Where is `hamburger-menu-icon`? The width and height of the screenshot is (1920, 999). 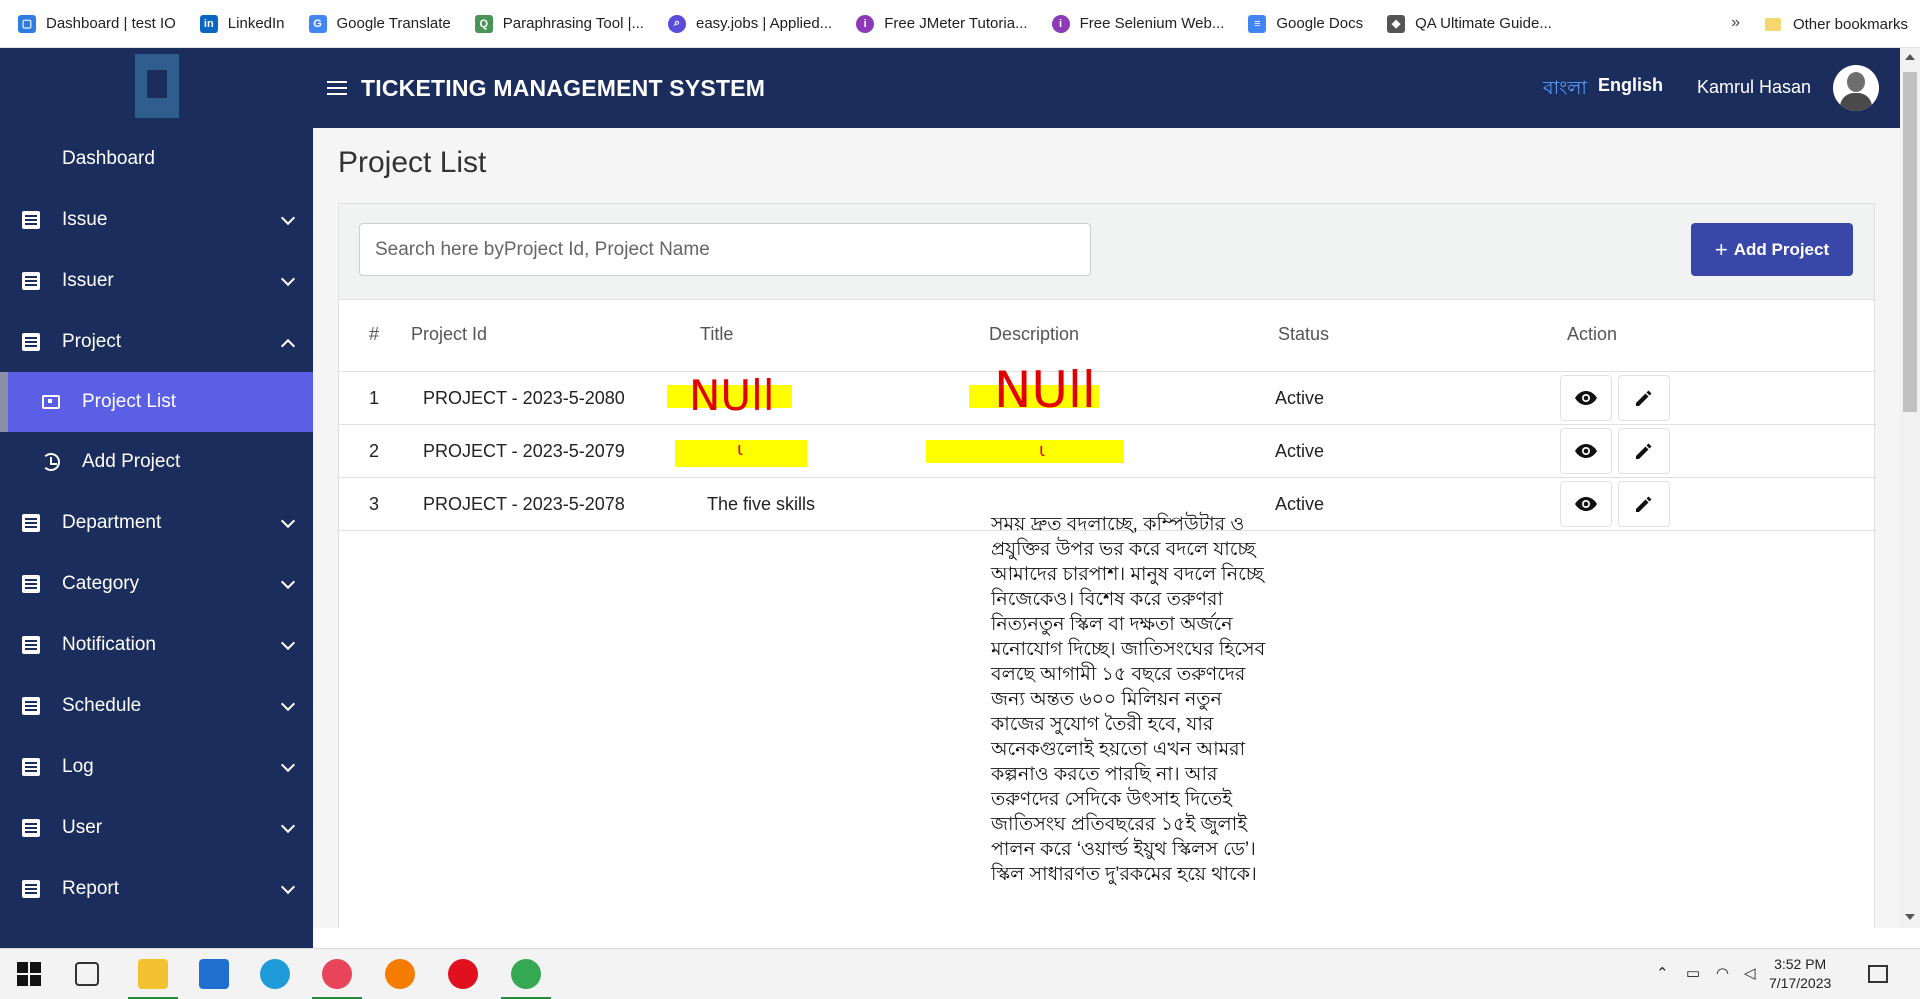
hamburger-menu-icon is located at coordinates (337, 88).